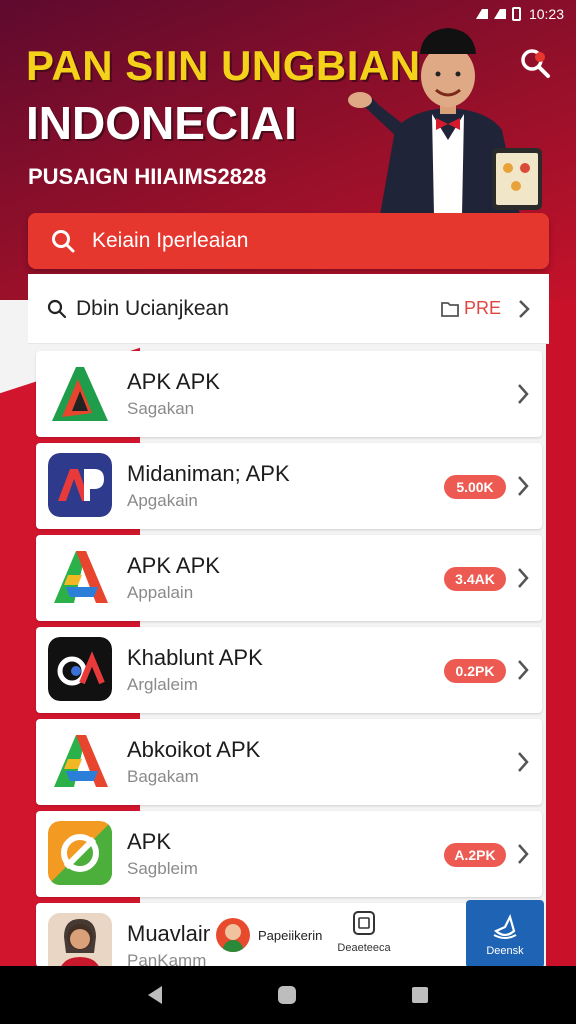 Image resolution: width=576 pixels, height=1024 pixels. Describe the element at coordinates (195, 657) in the screenshot. I see `app-title: Khablunt APK` at that location.